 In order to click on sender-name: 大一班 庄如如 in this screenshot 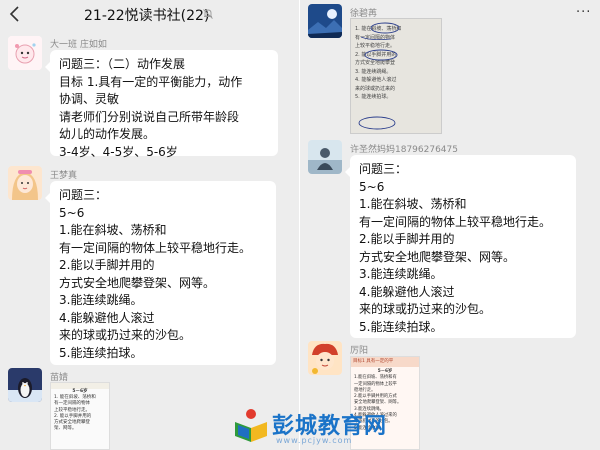, I will do `click(78, 45)`.